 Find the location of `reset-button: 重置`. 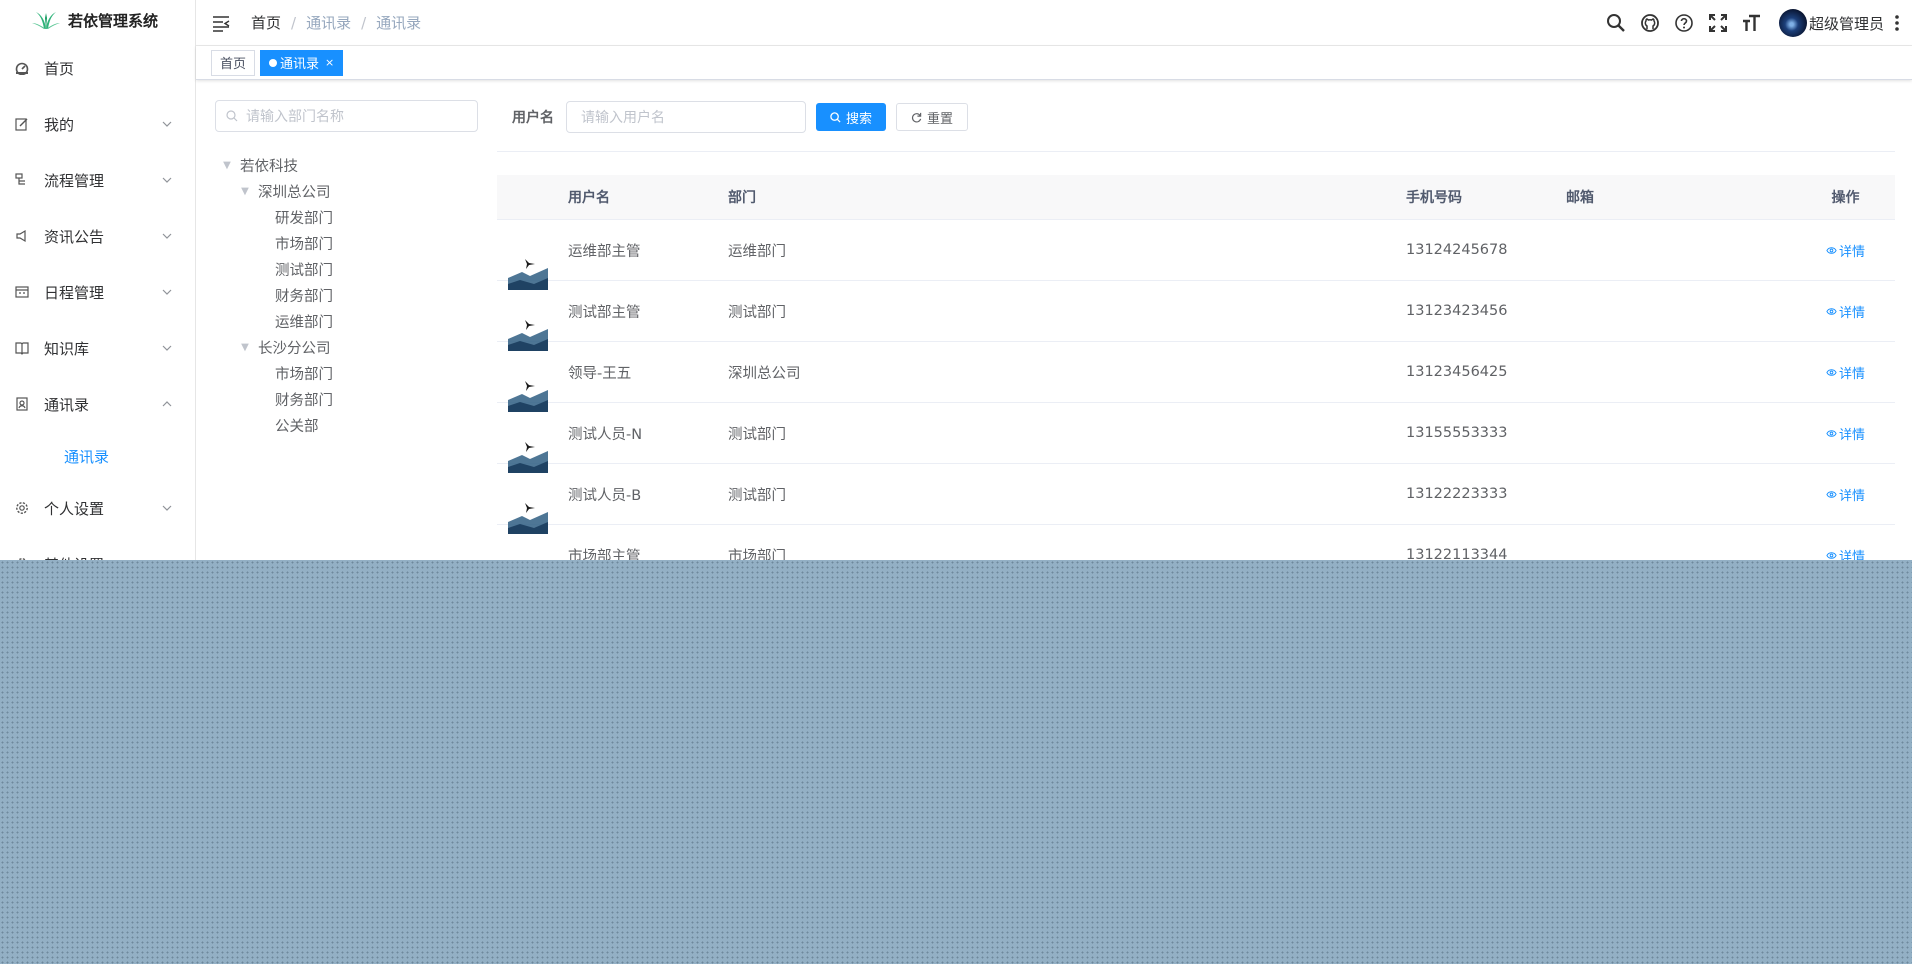

reset-button: 重置 is located at coordinates (932, 117).